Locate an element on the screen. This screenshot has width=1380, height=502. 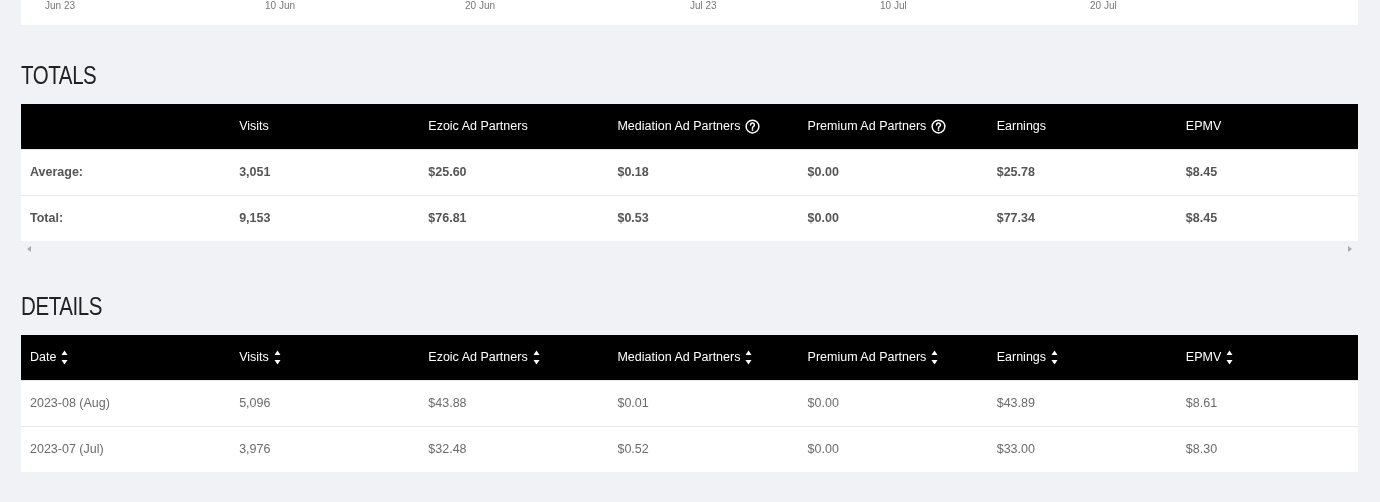
table-cell: 3,976 is located at coordinates (325, 449).